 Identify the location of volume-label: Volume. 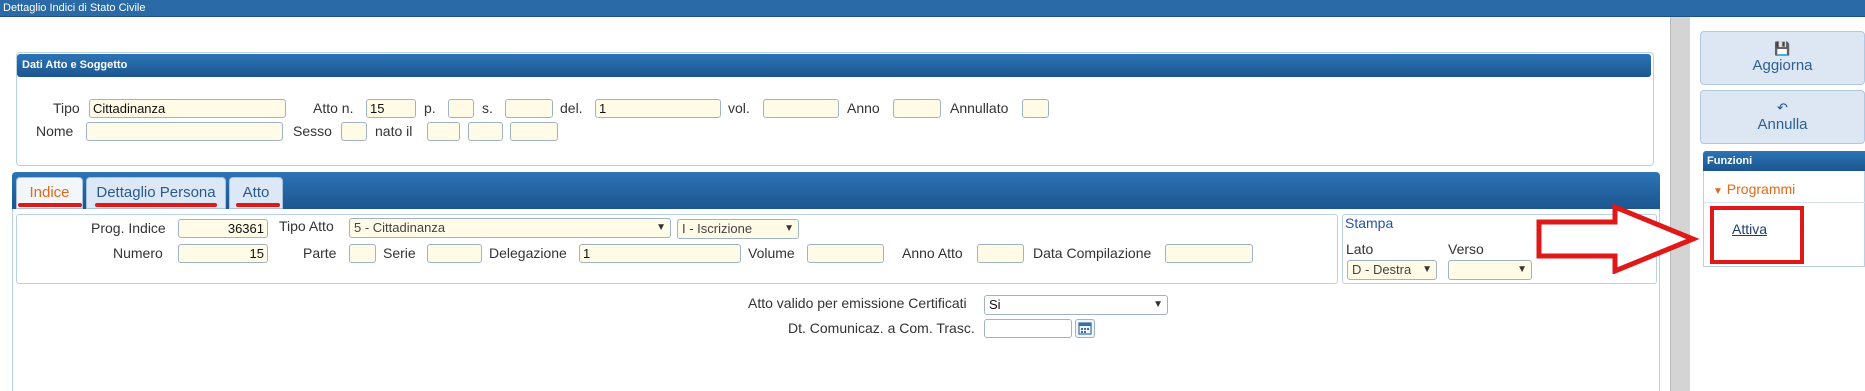
(771, 253).